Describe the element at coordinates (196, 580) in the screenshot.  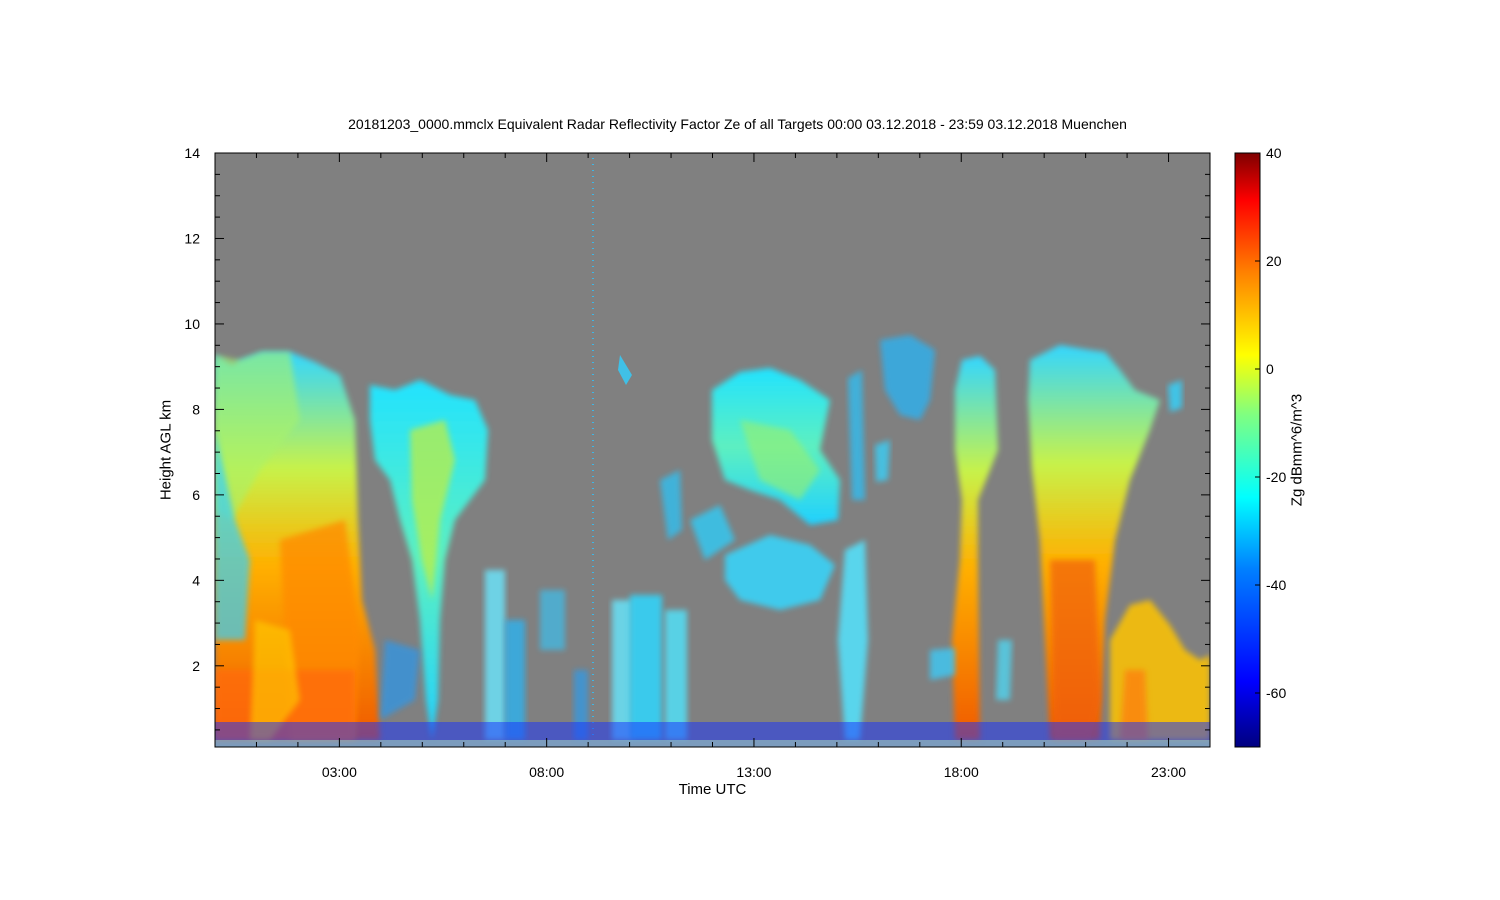
I see `y-tick-label: 4` at that location.